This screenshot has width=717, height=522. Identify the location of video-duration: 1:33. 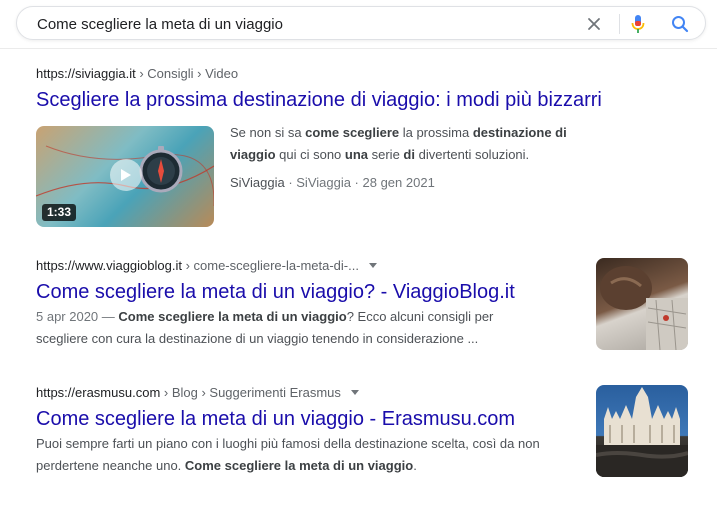
(59, 212).